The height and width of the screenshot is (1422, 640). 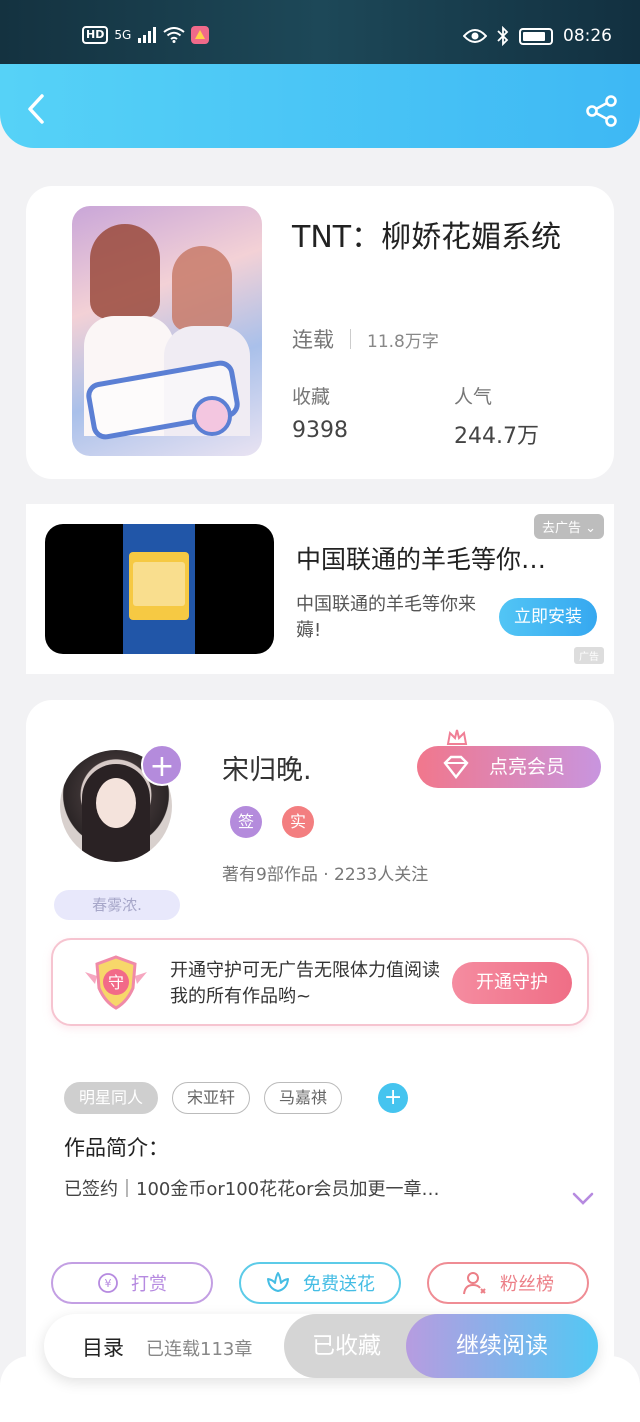 I want to click on back-button, so click(x=37, y=109).